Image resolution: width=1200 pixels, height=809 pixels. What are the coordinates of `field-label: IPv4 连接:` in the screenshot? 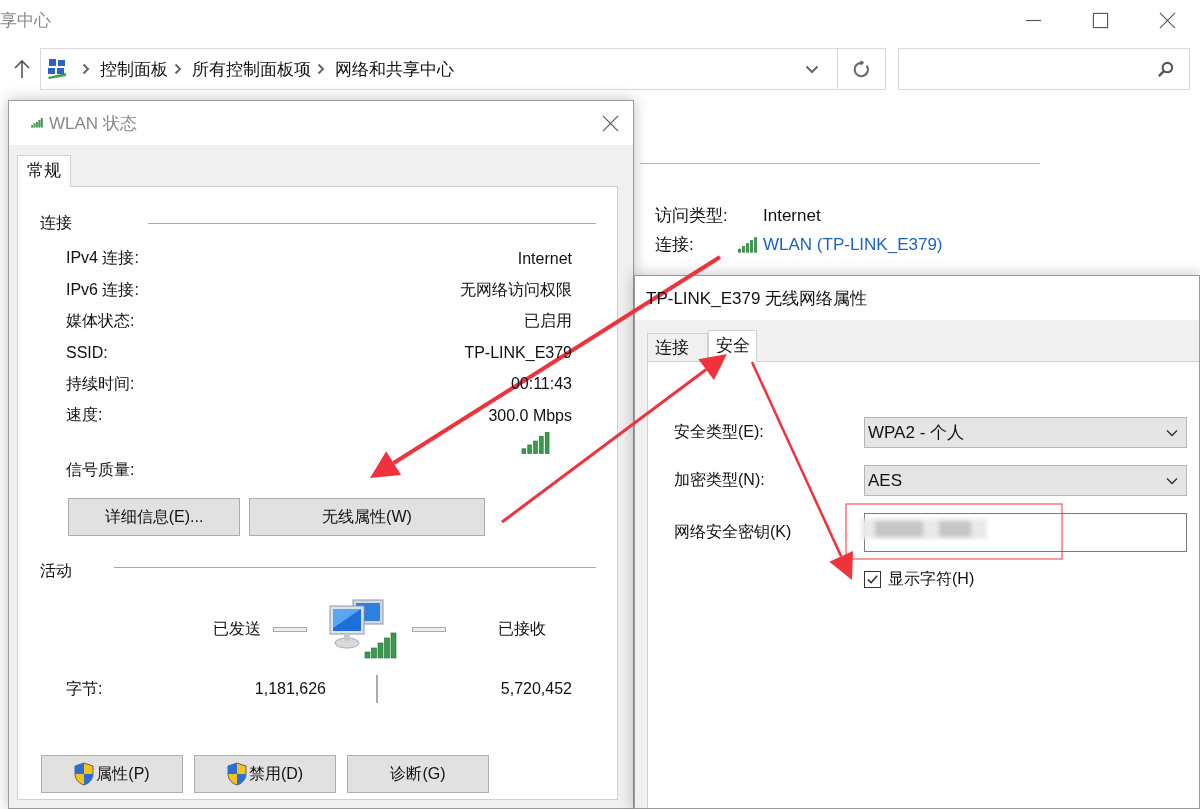 It's located at (102, 258).